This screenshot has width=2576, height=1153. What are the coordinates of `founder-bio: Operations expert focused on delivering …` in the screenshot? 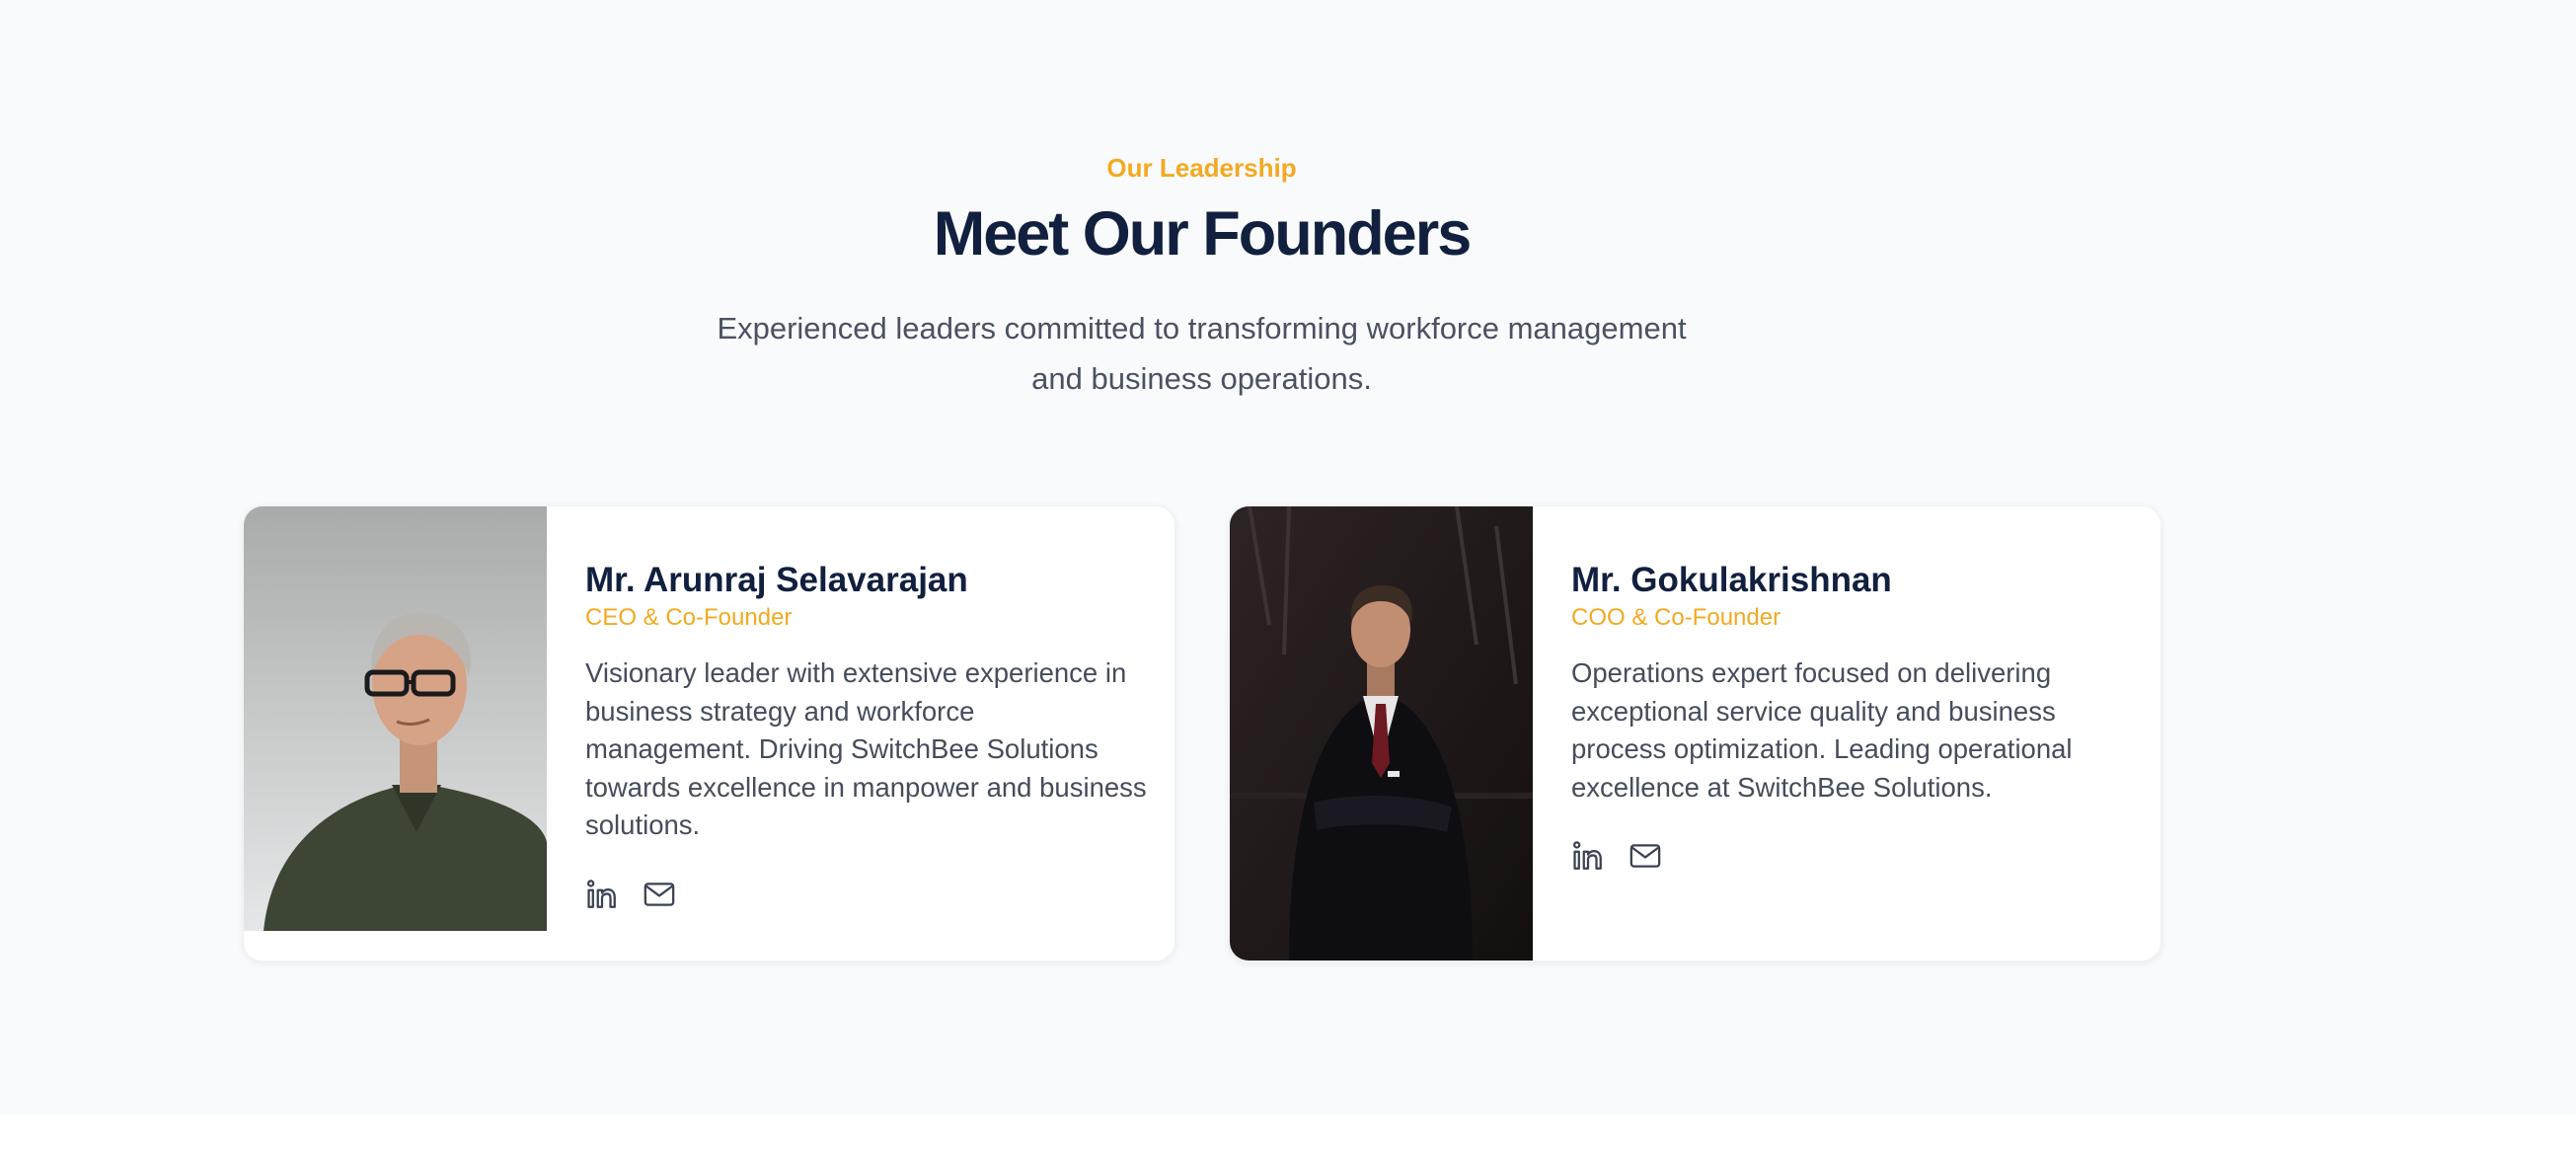 It's located at (1822, 730).